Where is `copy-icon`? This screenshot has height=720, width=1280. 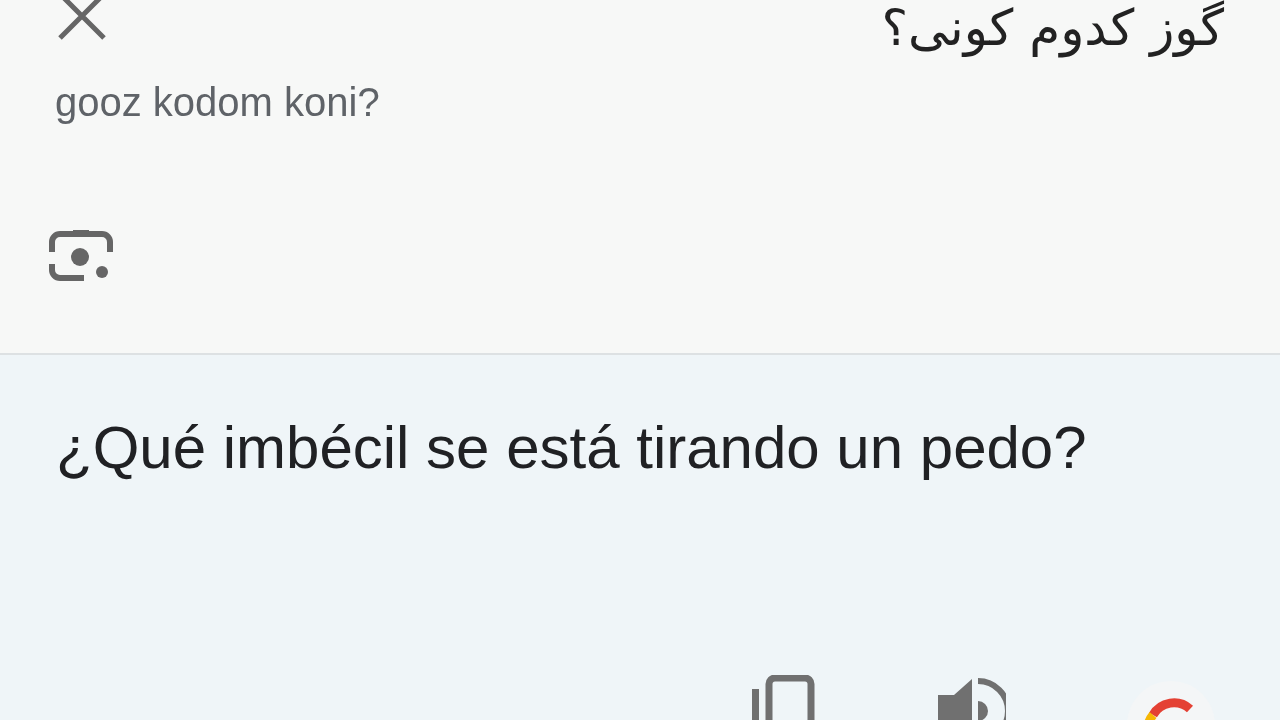 copy-icon is located at coordinates (785, 697).